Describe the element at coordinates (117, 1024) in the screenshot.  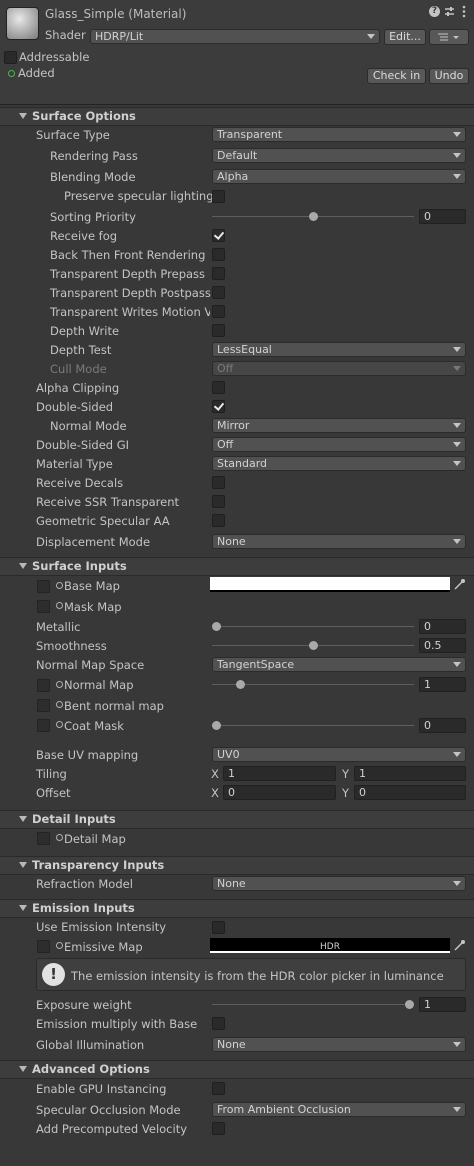
I see `emission-multiply-label: Emission multiply with Base` at that location.